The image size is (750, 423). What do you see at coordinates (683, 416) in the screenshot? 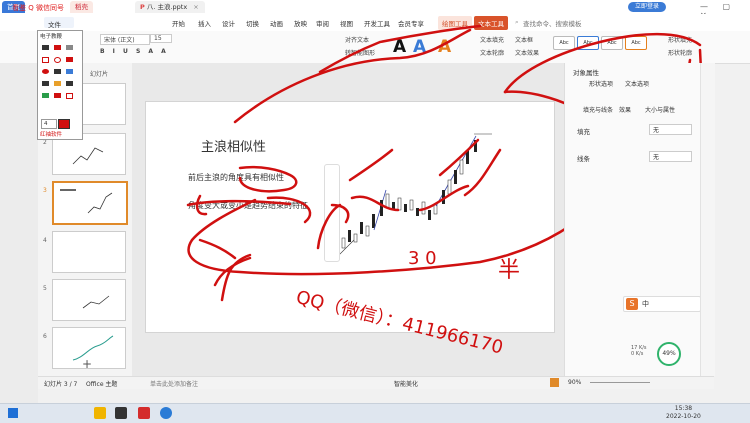
I see `clock-date: 2022-10-20` at bounding box center [683, 416].